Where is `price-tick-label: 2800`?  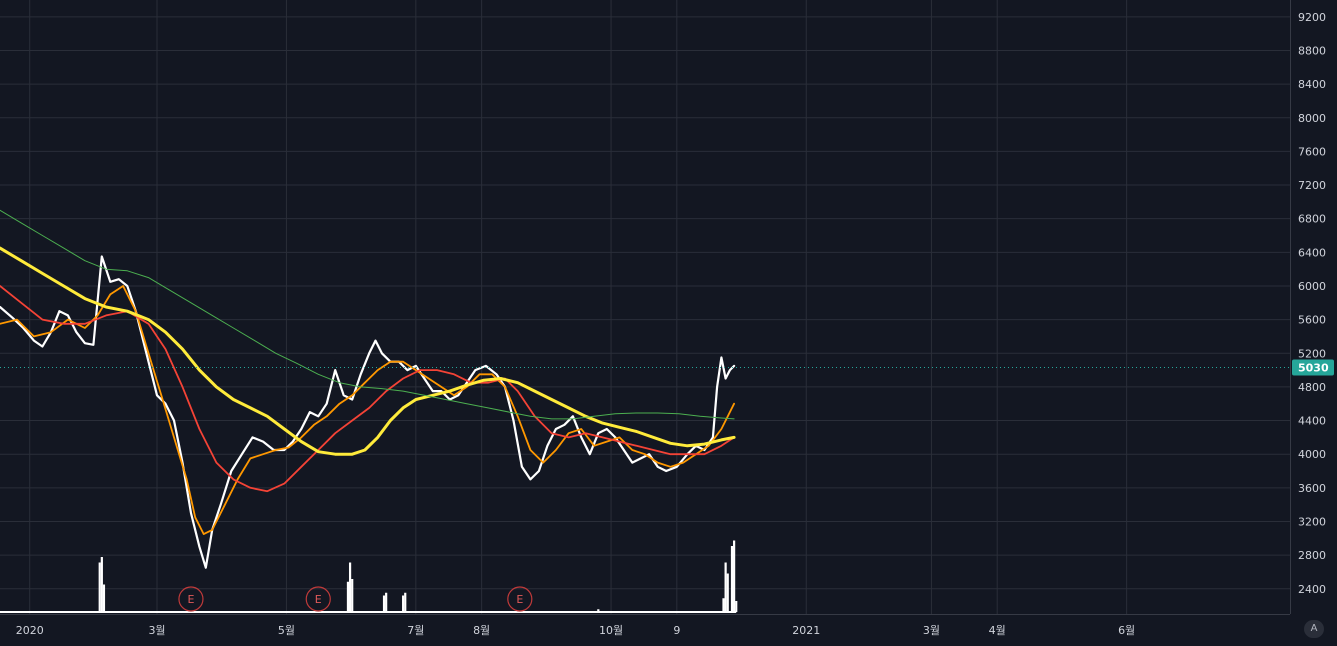
price-tick-label: 2800 is located at coordinates (1312, 555).